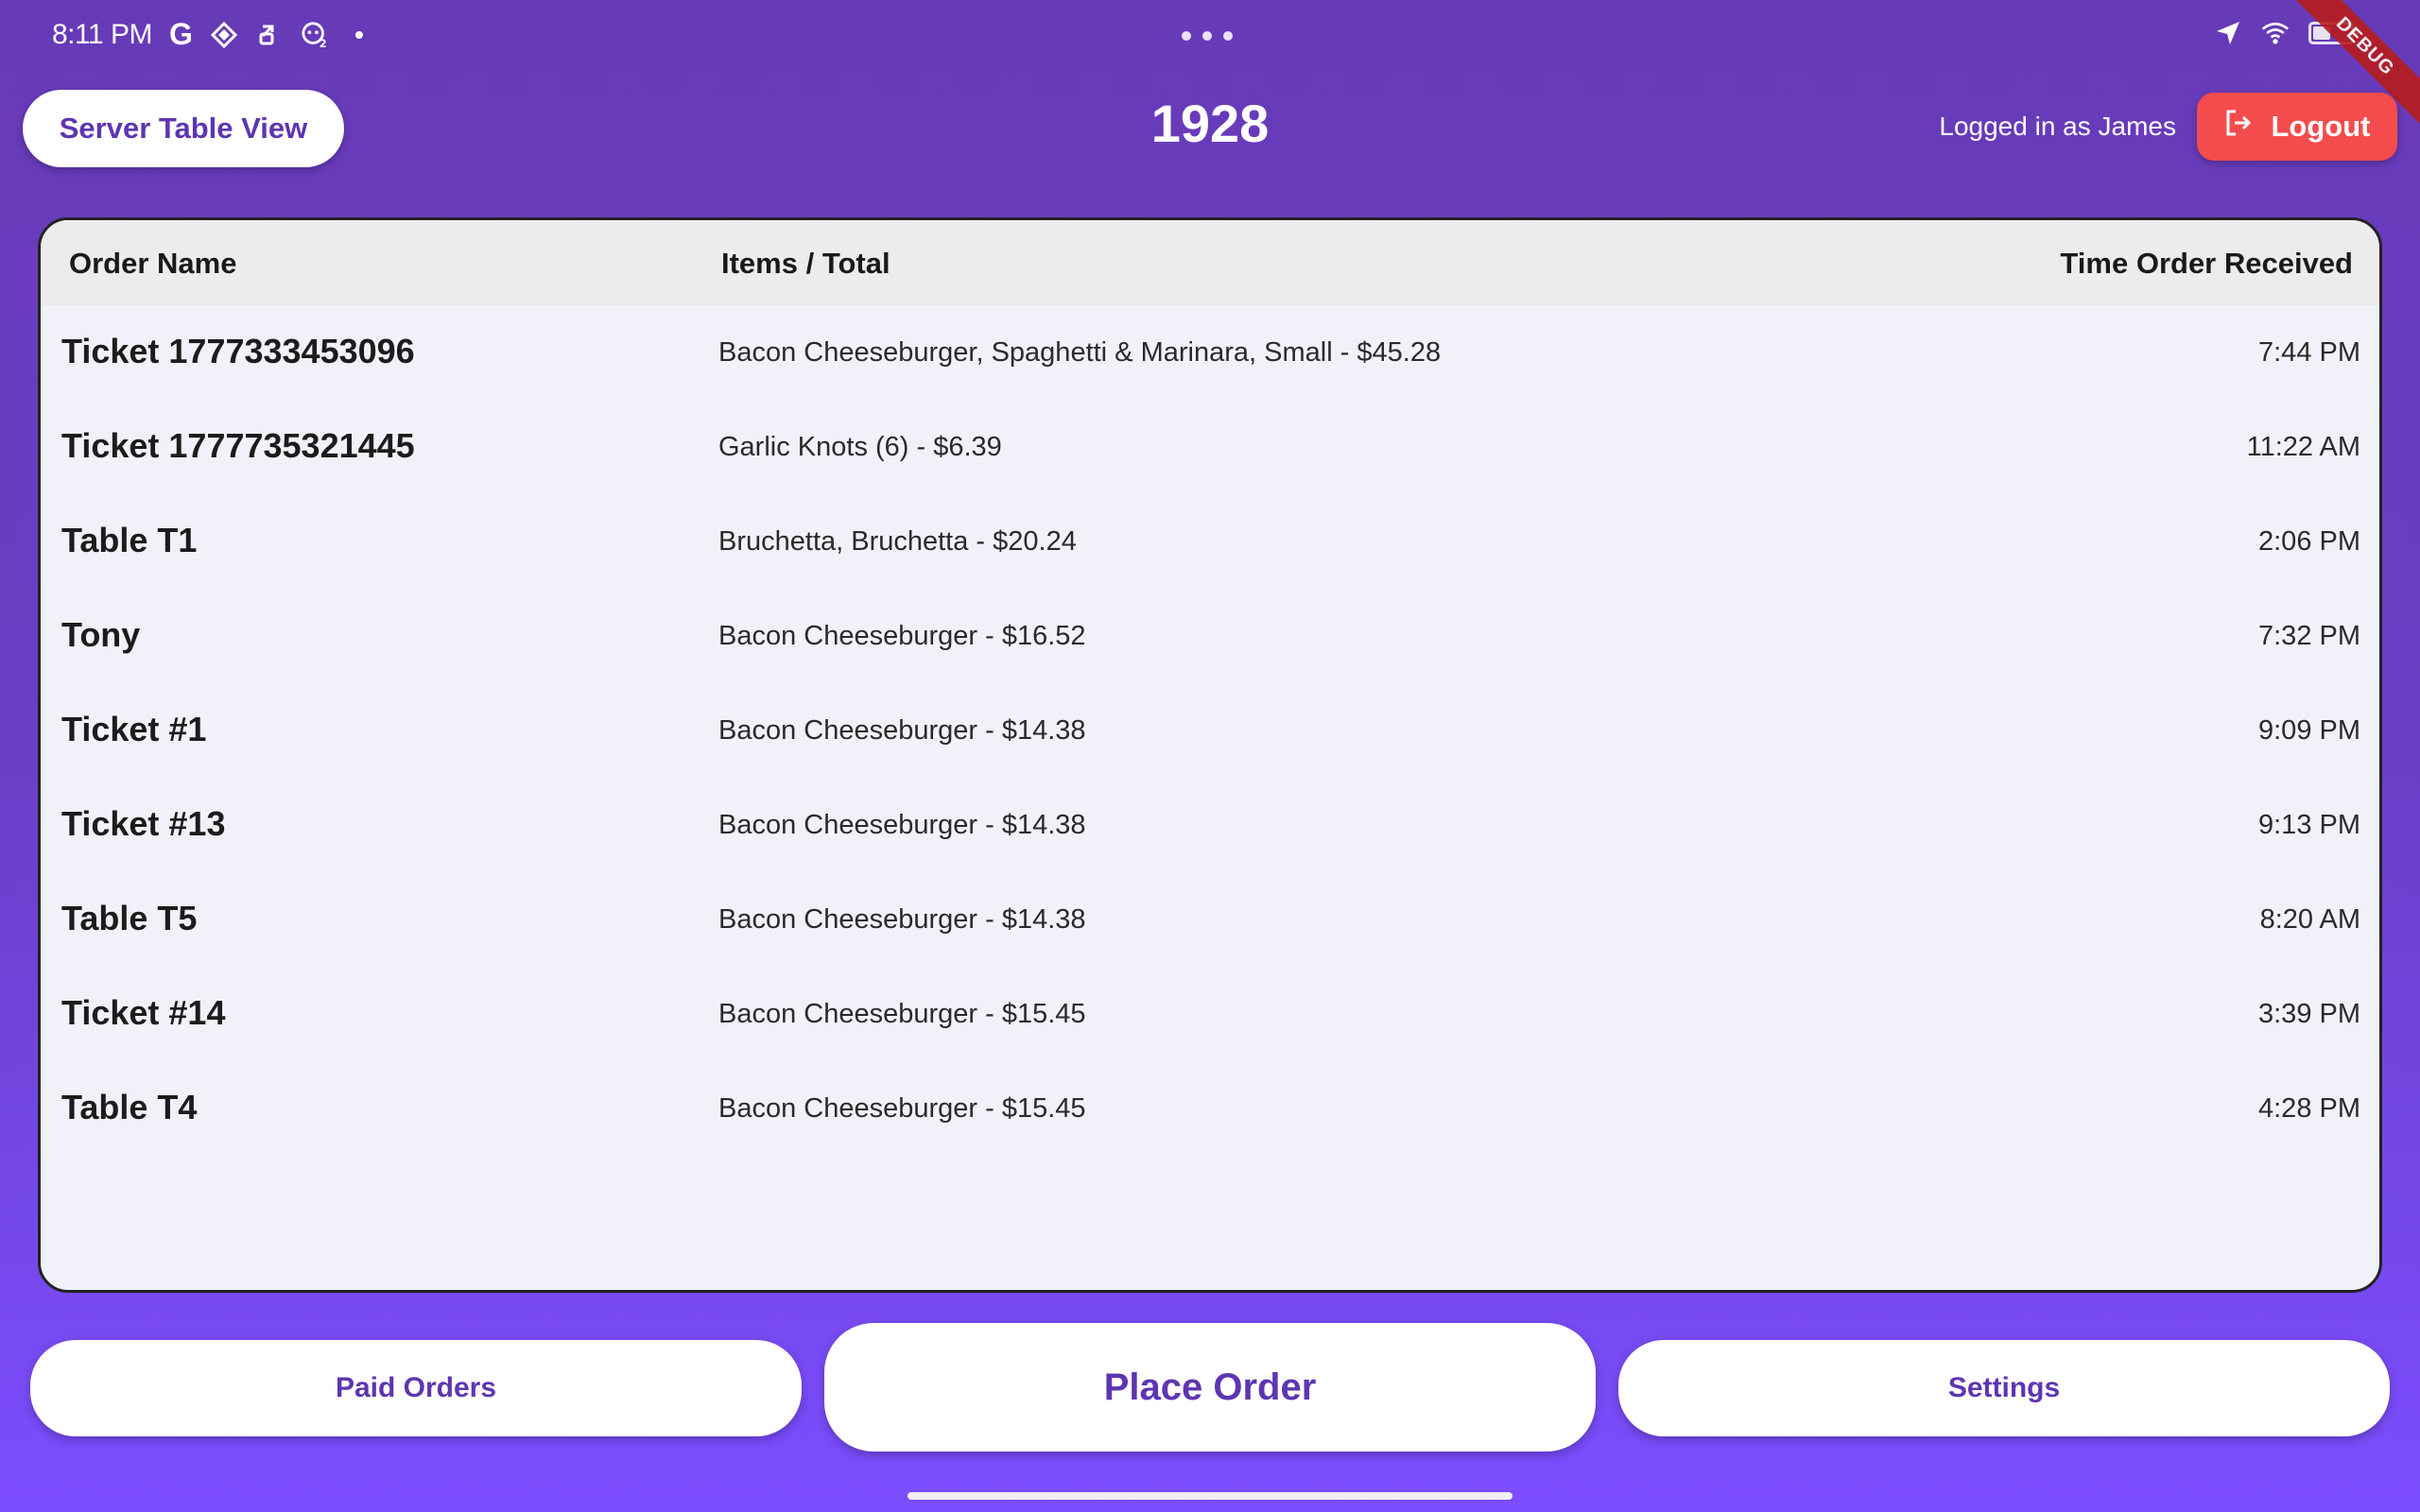  What do you see at coordinates (2275, 33) in the screenshot?
I see `wifi-icon` at bounding box center [2275, 33].